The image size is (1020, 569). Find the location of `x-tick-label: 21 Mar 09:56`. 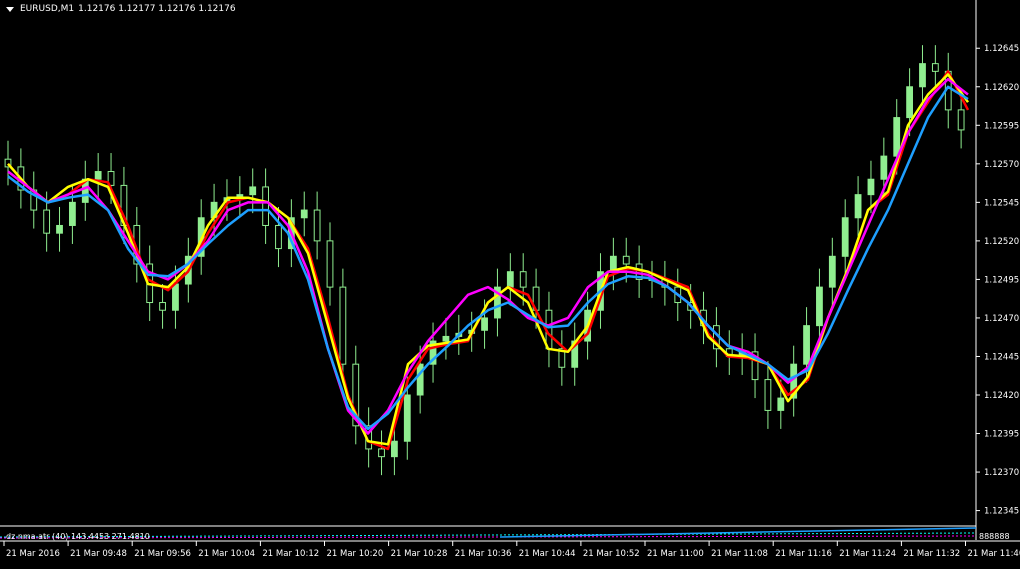

x-tick-label: 21 Mar 09:56 is located at coordinates (162, 554).